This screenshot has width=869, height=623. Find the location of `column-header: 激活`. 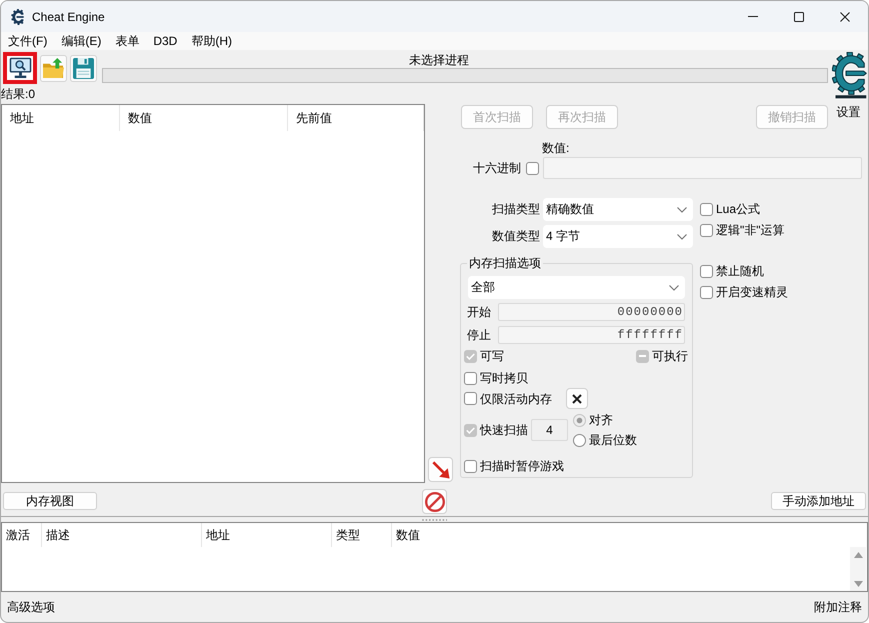

column-header: 激活 is located at coordinates (22, 535).